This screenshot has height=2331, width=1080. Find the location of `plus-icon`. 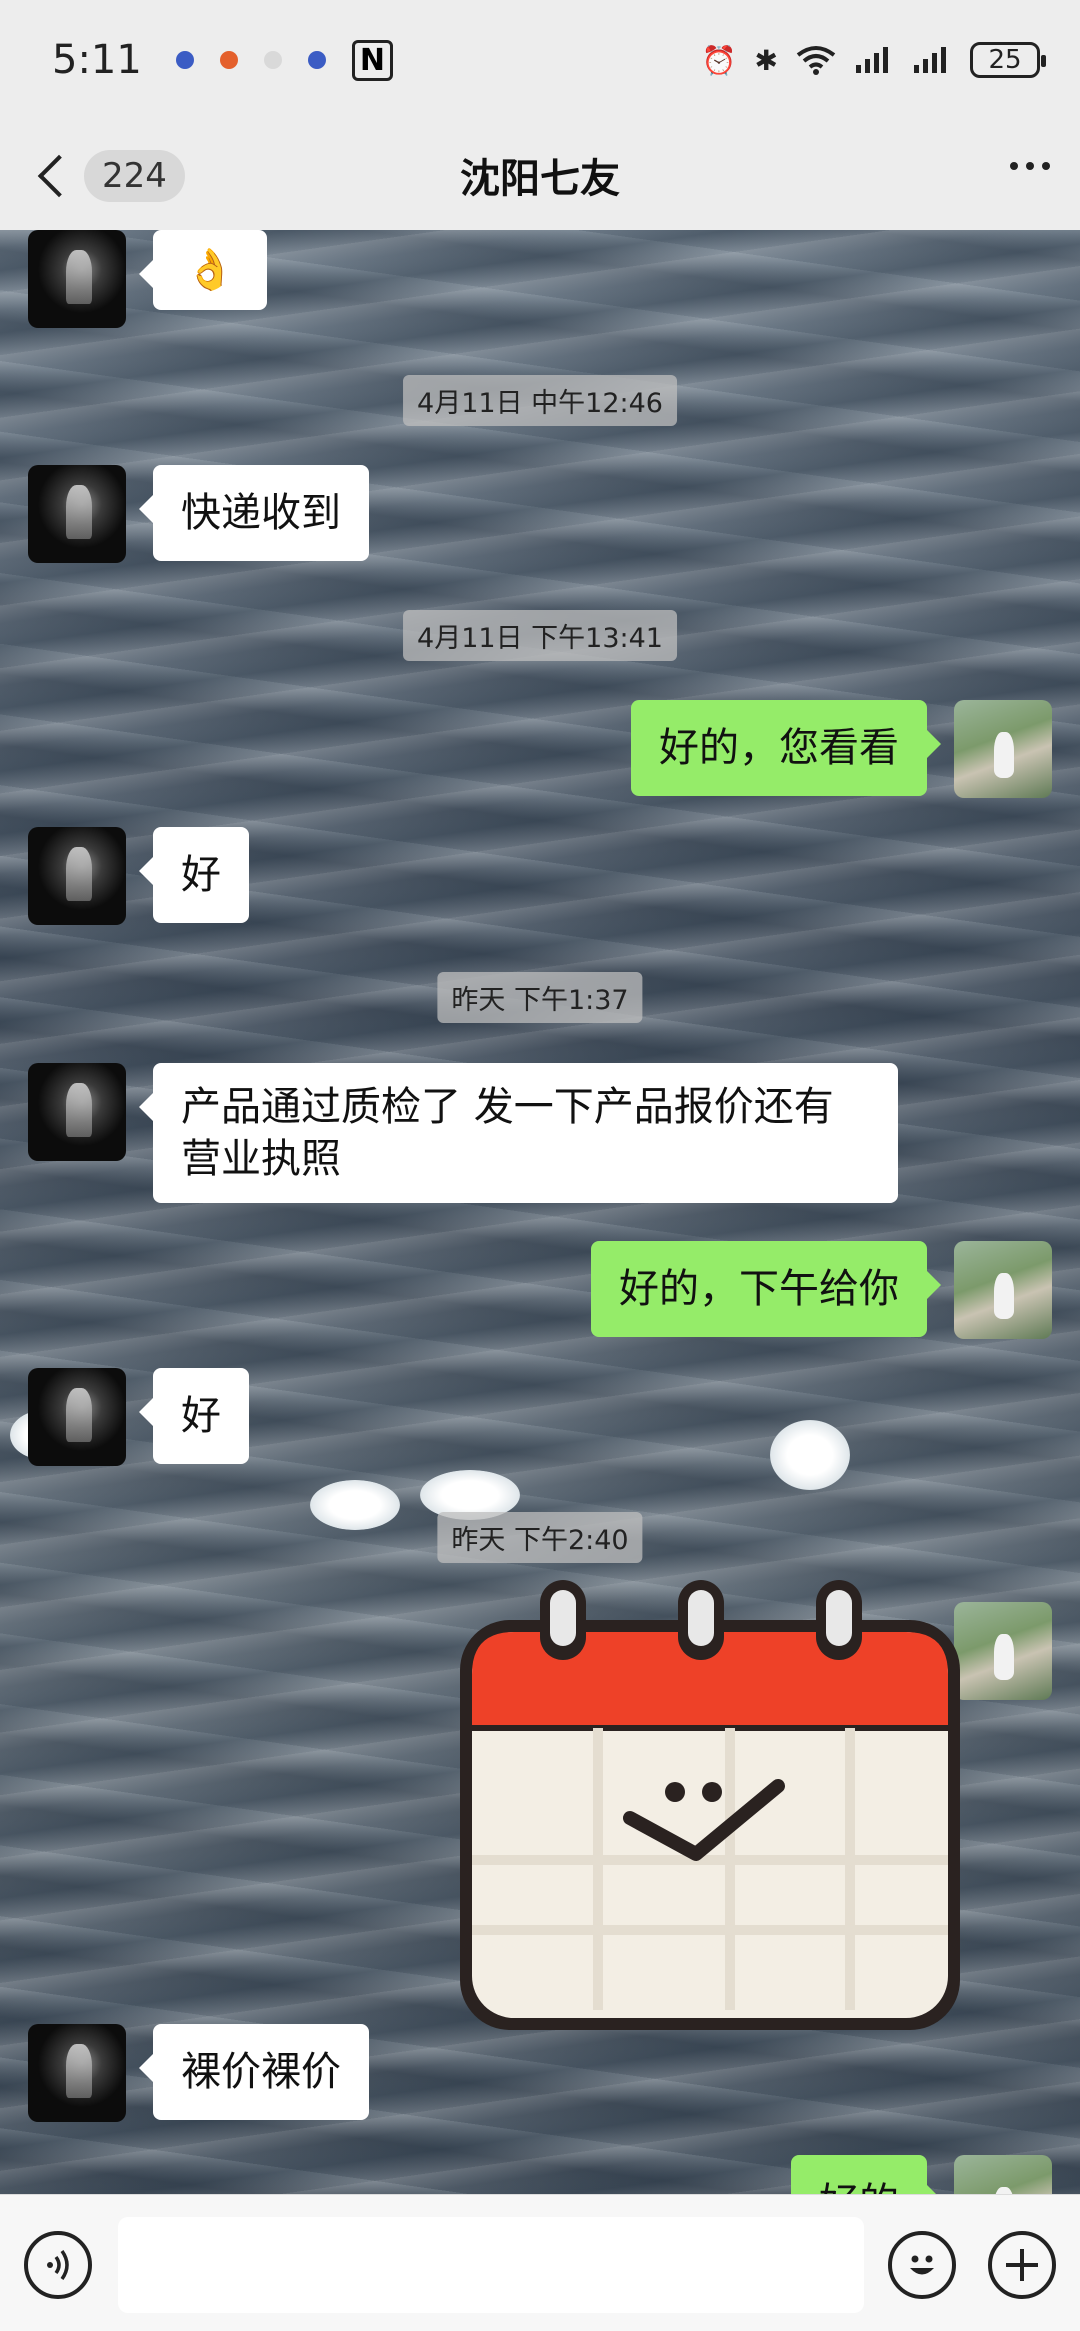

plus-icon is located at coordinates (1022, 2265).